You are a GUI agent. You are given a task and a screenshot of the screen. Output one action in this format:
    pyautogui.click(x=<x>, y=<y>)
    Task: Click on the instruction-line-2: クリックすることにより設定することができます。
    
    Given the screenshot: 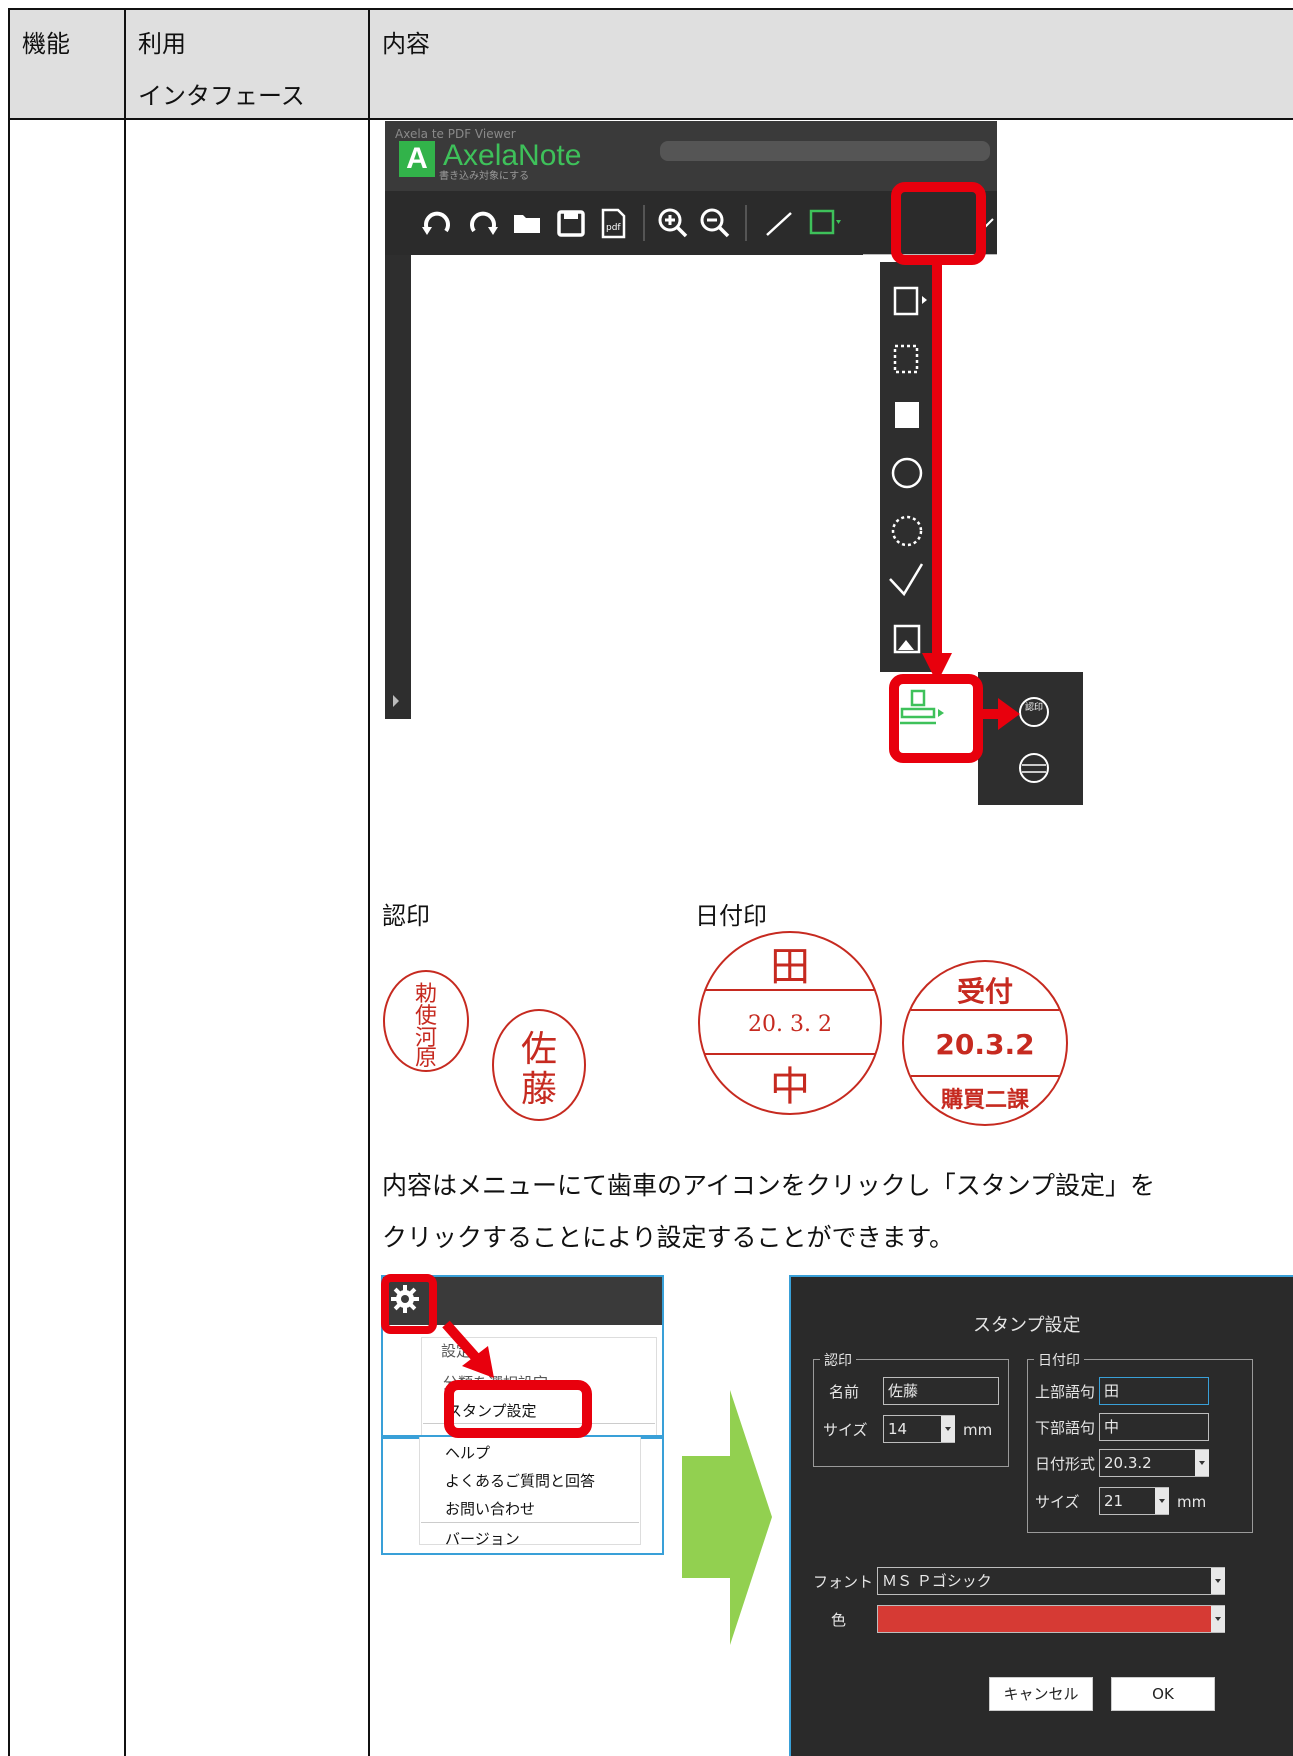 What is the action you would take?
    pyautogui.click(x=668, y=1237)
    